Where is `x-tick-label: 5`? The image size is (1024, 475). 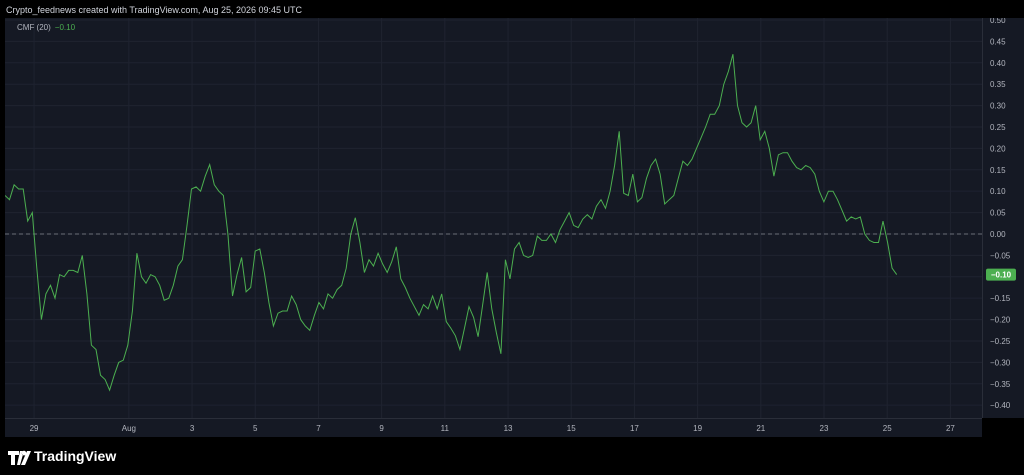
x-tick-label: 5 is located at coordinates (255, 428).